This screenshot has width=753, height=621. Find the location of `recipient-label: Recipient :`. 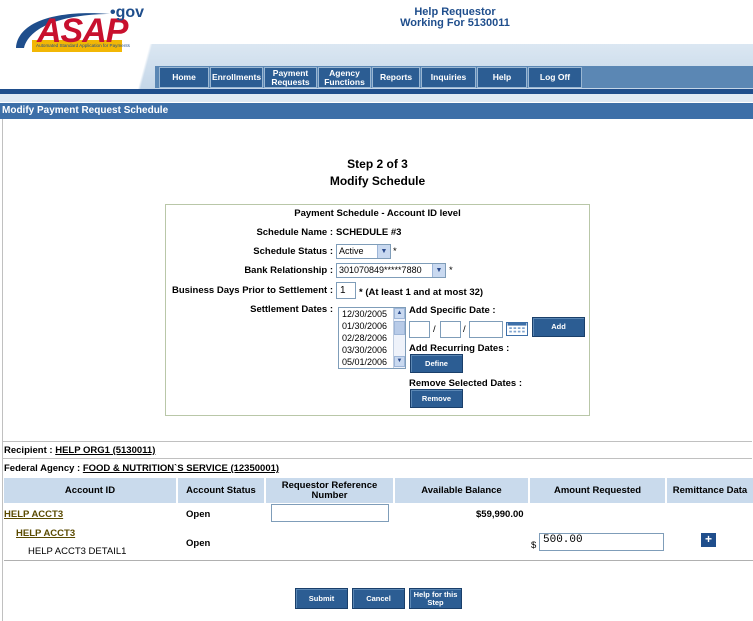

recipient-label: Recipient : is located at coordinates (28, 450).